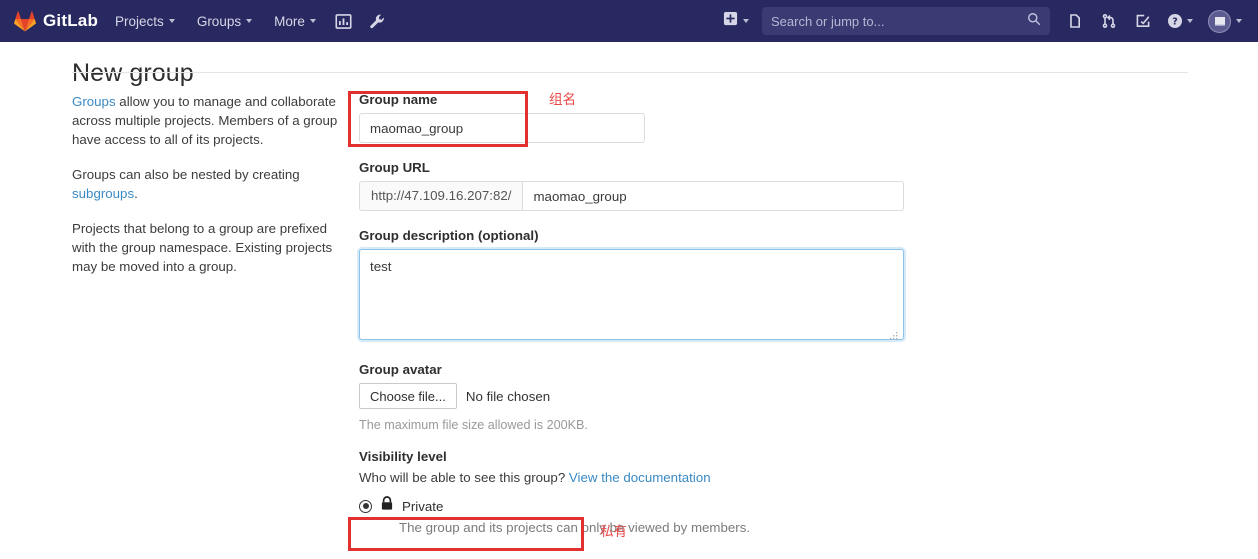 Image resolution: width=1258 pixels, height=559 pixels. What do you see at coordinates (398, 99) in the screenshot?
I see `group-name-label: Group name` at bounding box center [398, 99].